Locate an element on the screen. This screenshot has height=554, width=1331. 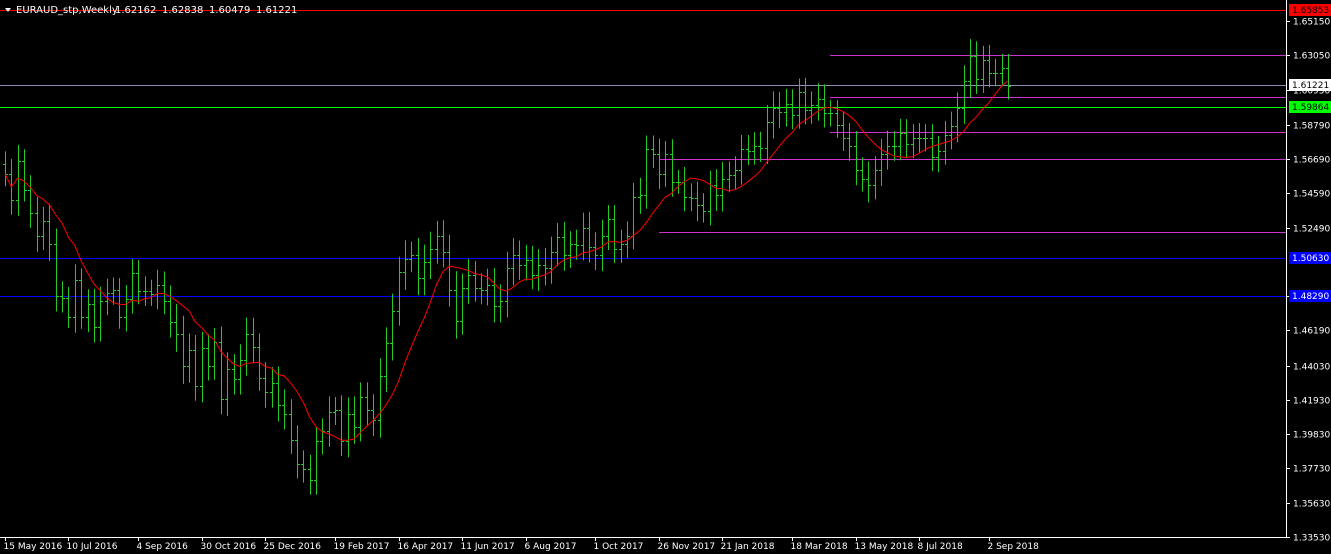
x-tick-label: 18 Mar 2018 is located at coordinates (819, 547).